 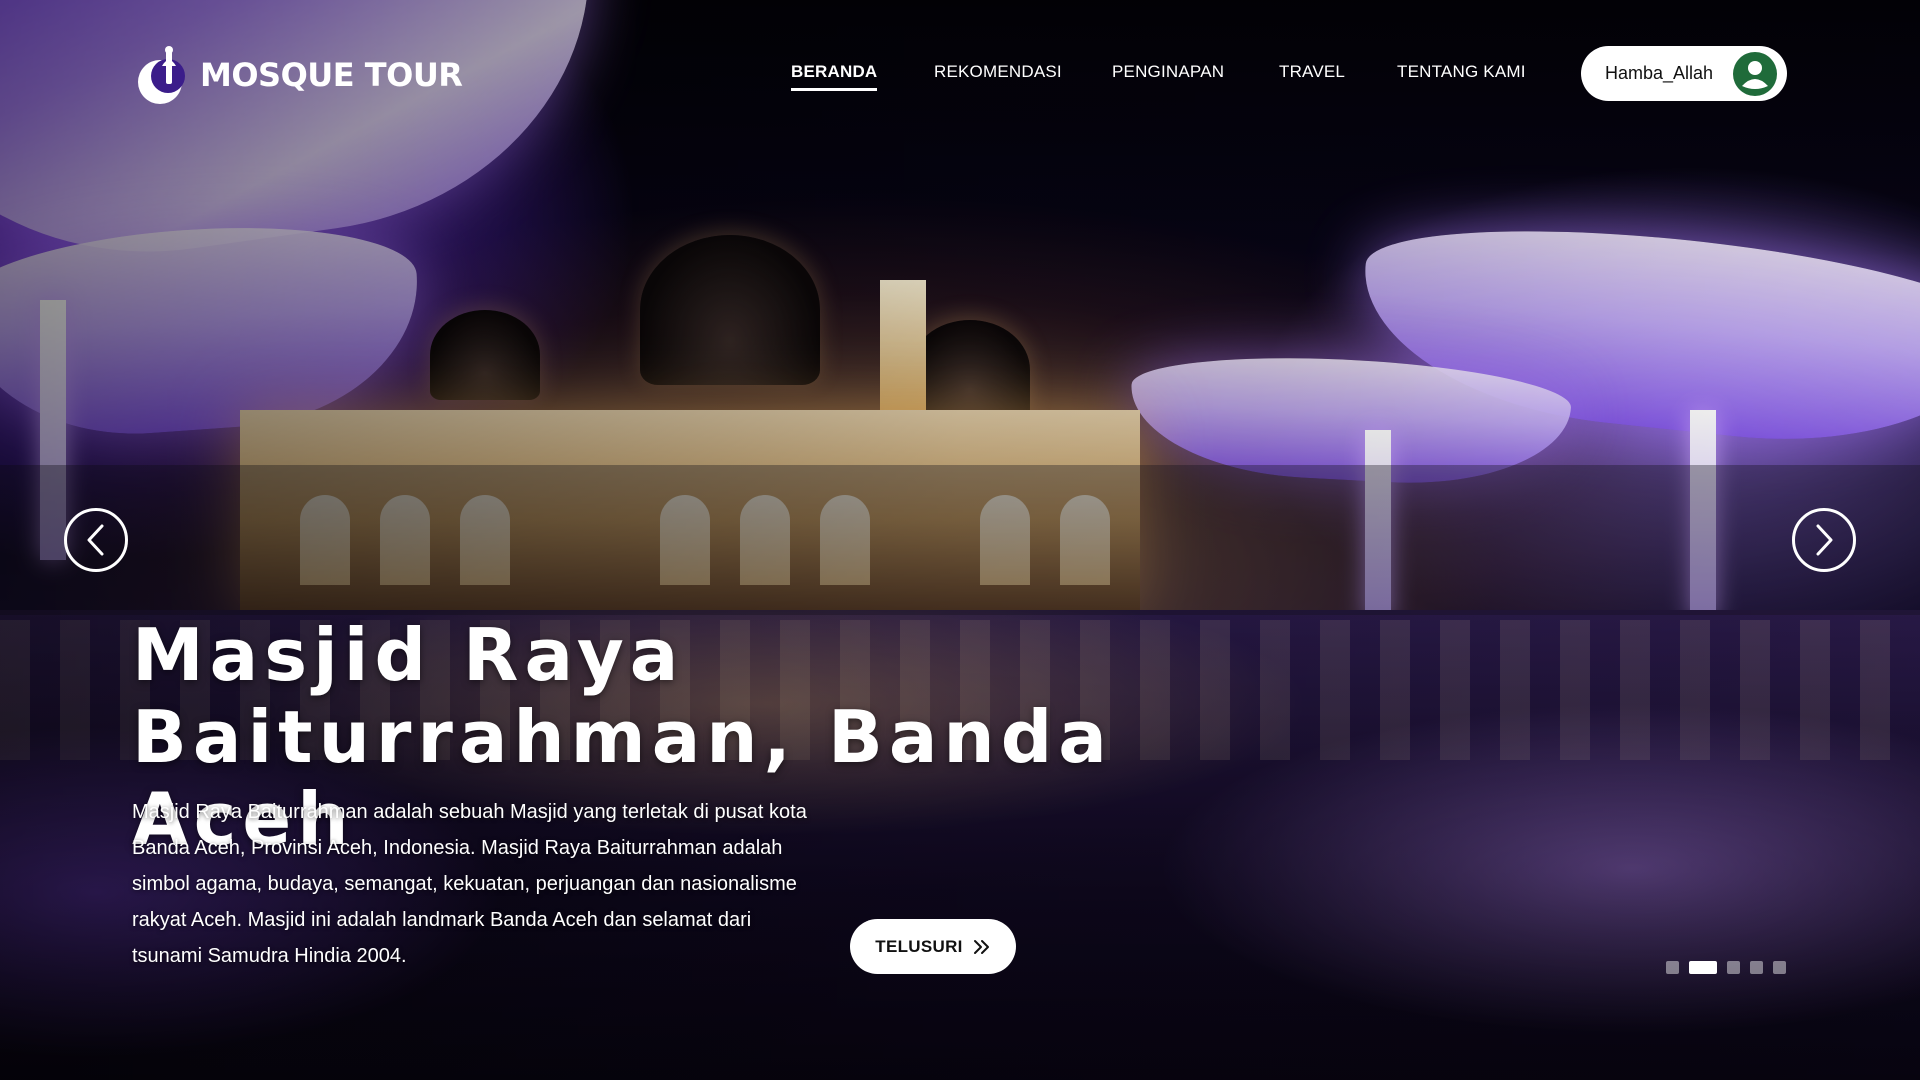 I want to click on user-account-button: Hamba_Allah, so click(x=1684, y=73).